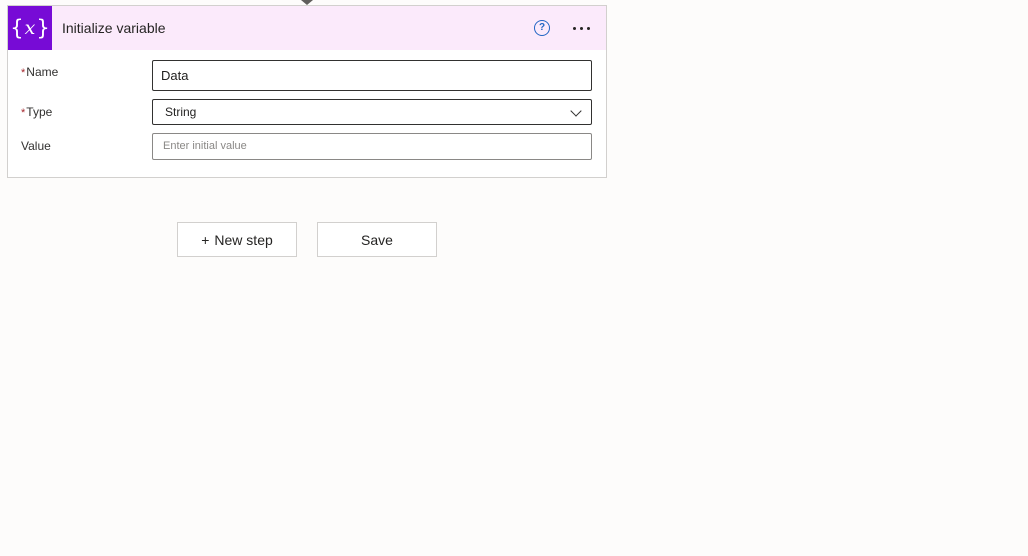 The image size is (1028, 556). I want to click on name-label: *Name, so click(40, 72).